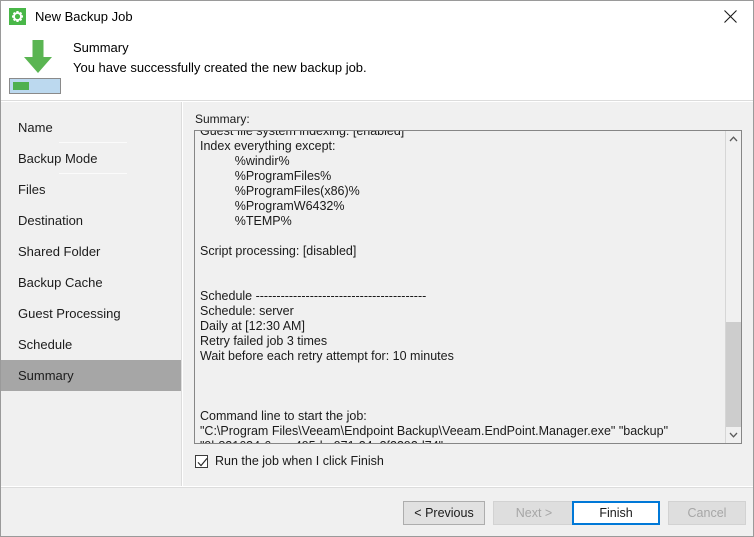  Describe the element at coordinates (299, 461) in the screenshot. I see `run-job-checkbox-label: Run the job when I click Finish` at that location.